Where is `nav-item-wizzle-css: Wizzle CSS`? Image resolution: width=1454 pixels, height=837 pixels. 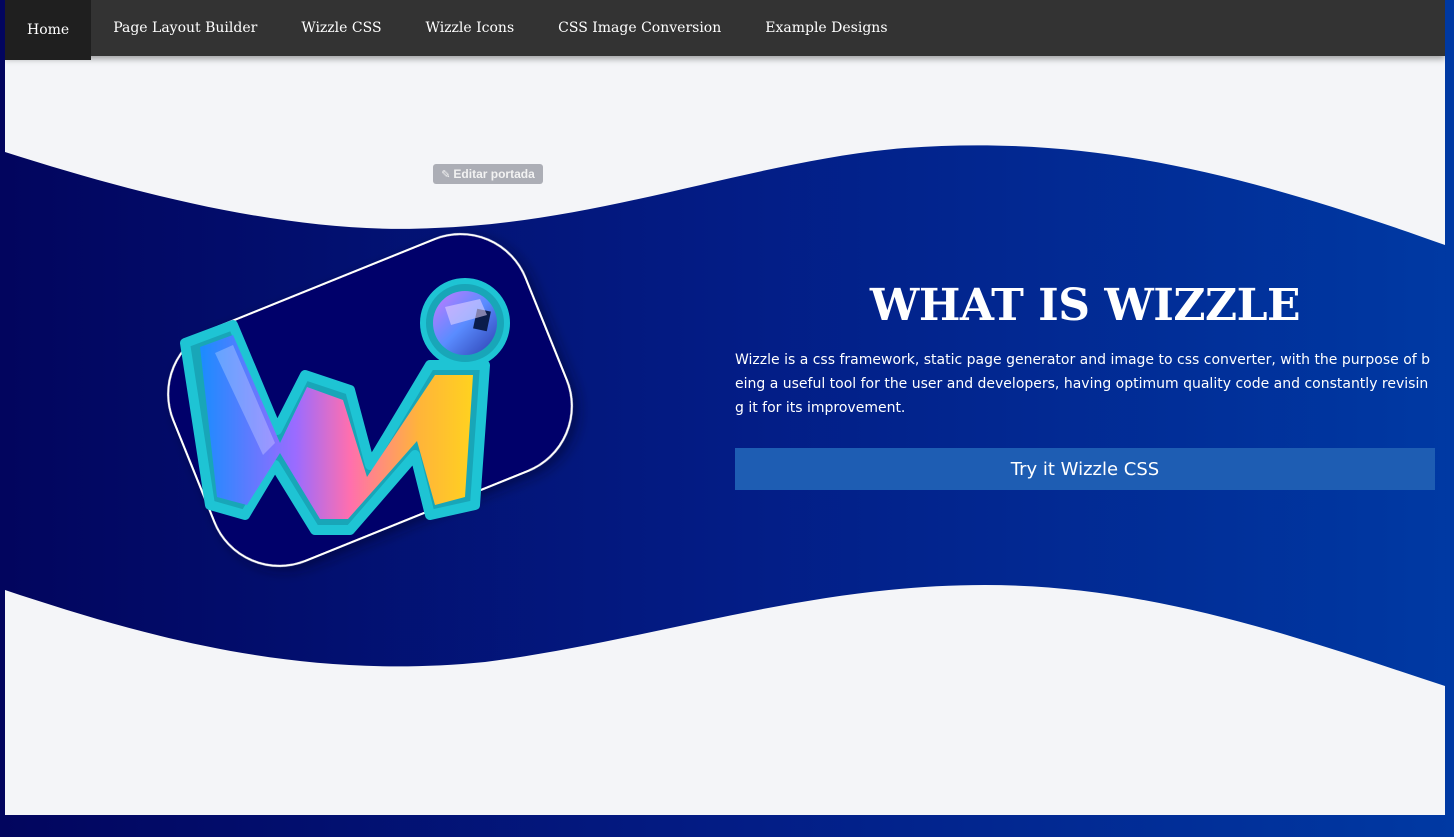
nav-item-wizzle-css: Wizzle CSS is located at coordinates (341, 28).